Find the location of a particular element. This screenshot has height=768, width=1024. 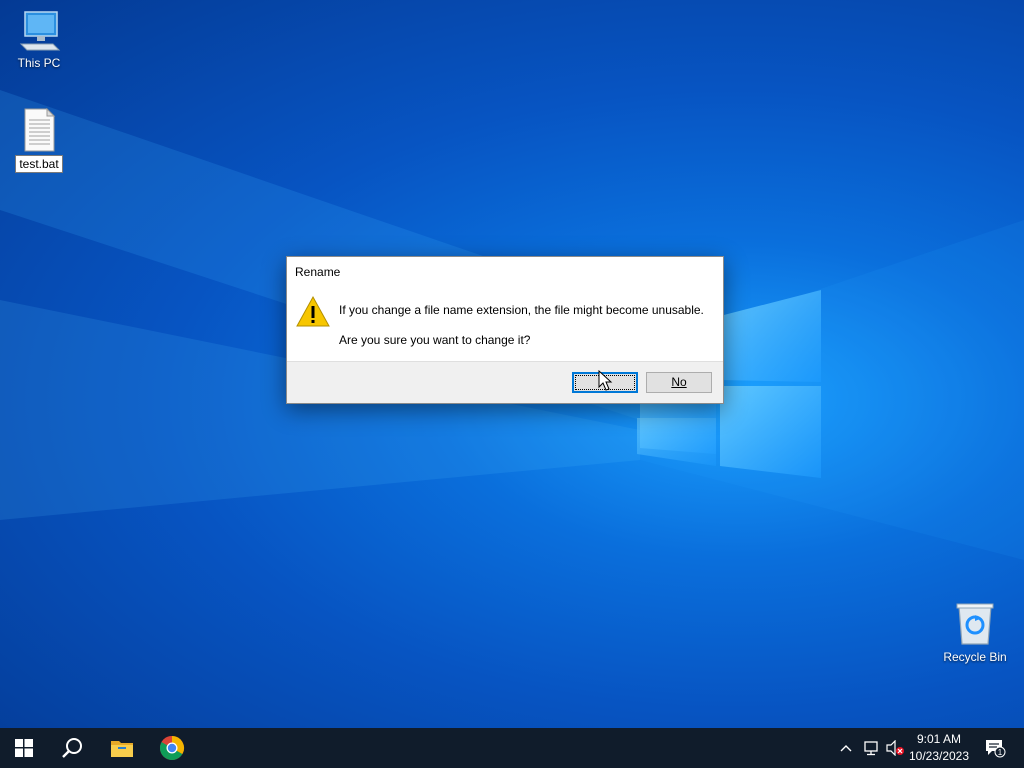

clock-time: 9:01 AM is located at coordinates (939, 739).